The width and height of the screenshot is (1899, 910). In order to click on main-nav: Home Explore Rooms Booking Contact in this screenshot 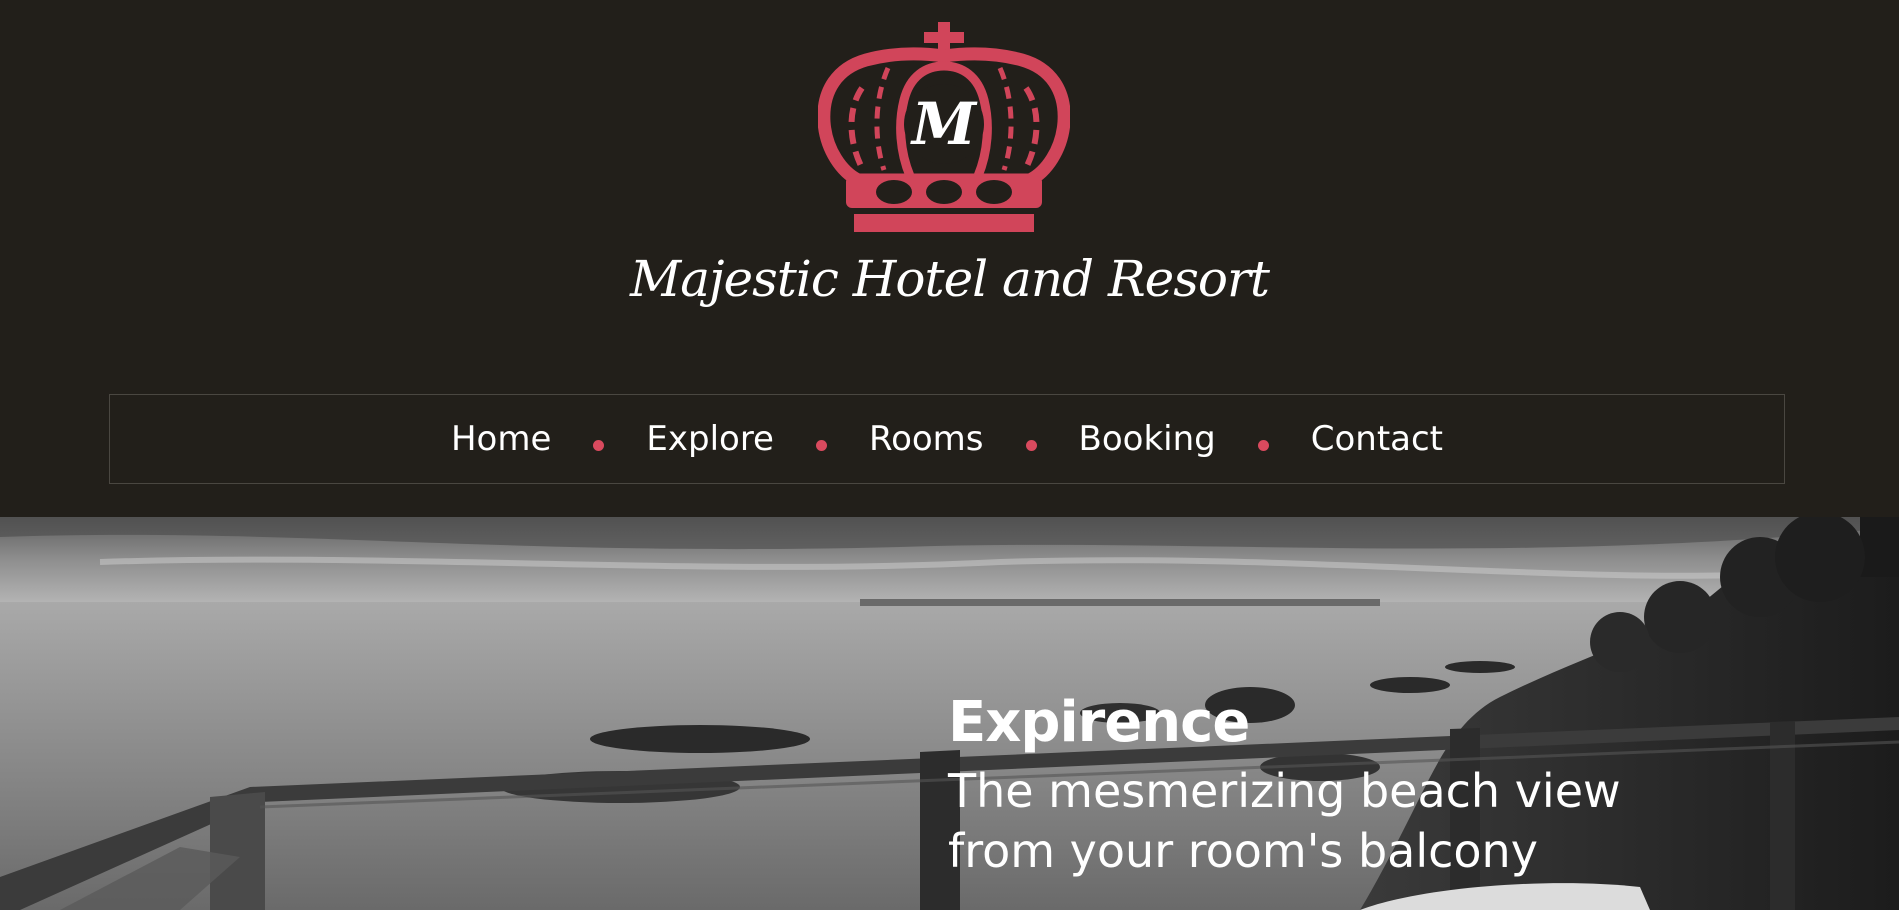, I will do `click(947, 439)`.